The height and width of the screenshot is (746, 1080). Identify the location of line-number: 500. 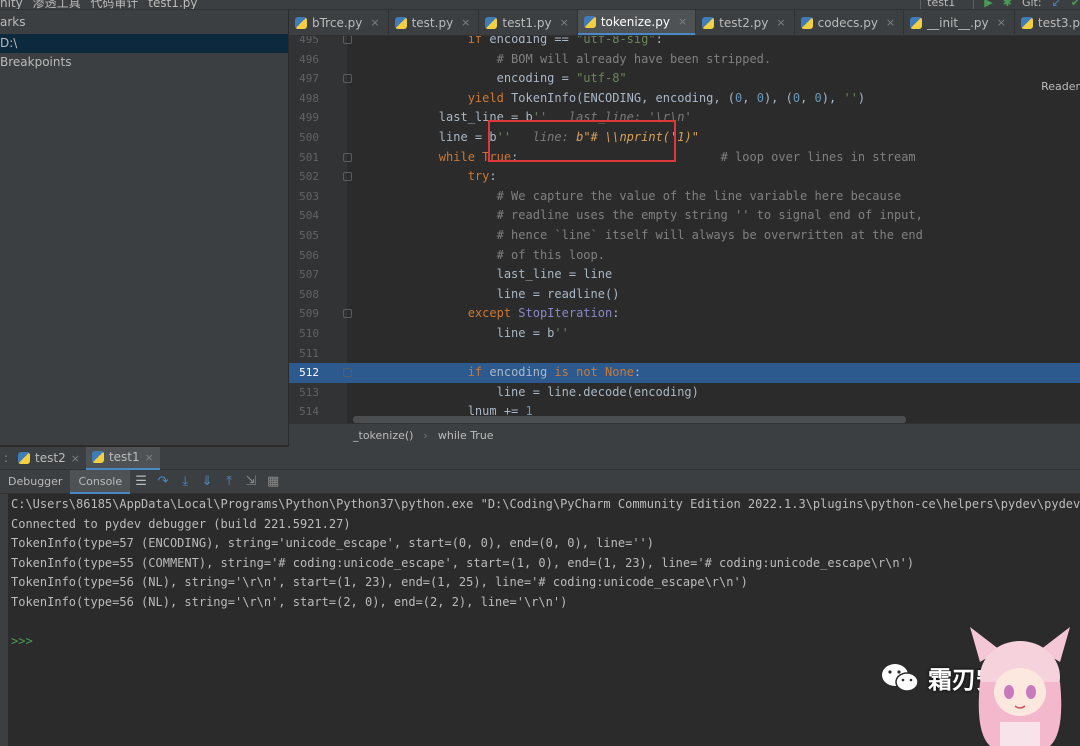
(309, 137).